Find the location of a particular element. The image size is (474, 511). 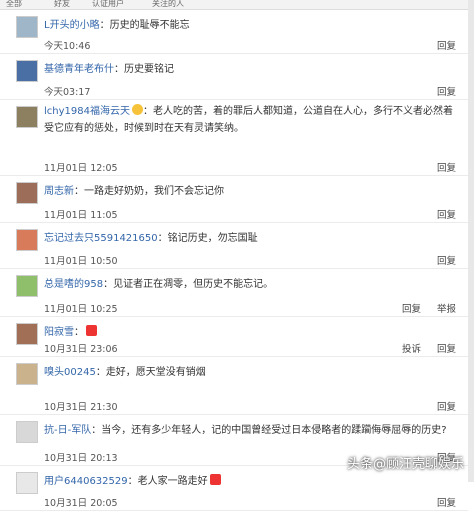

comment-time: 10月31日 23:06 is located at coordinates (81, 349).